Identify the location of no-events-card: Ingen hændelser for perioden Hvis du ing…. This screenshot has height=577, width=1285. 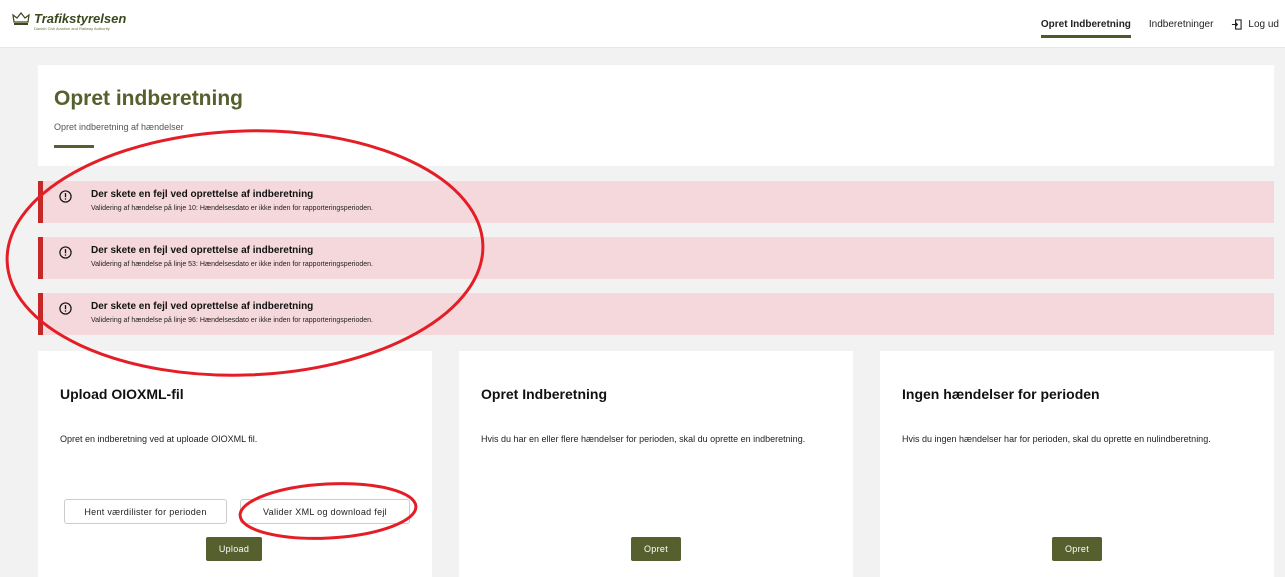
(1077, 464).